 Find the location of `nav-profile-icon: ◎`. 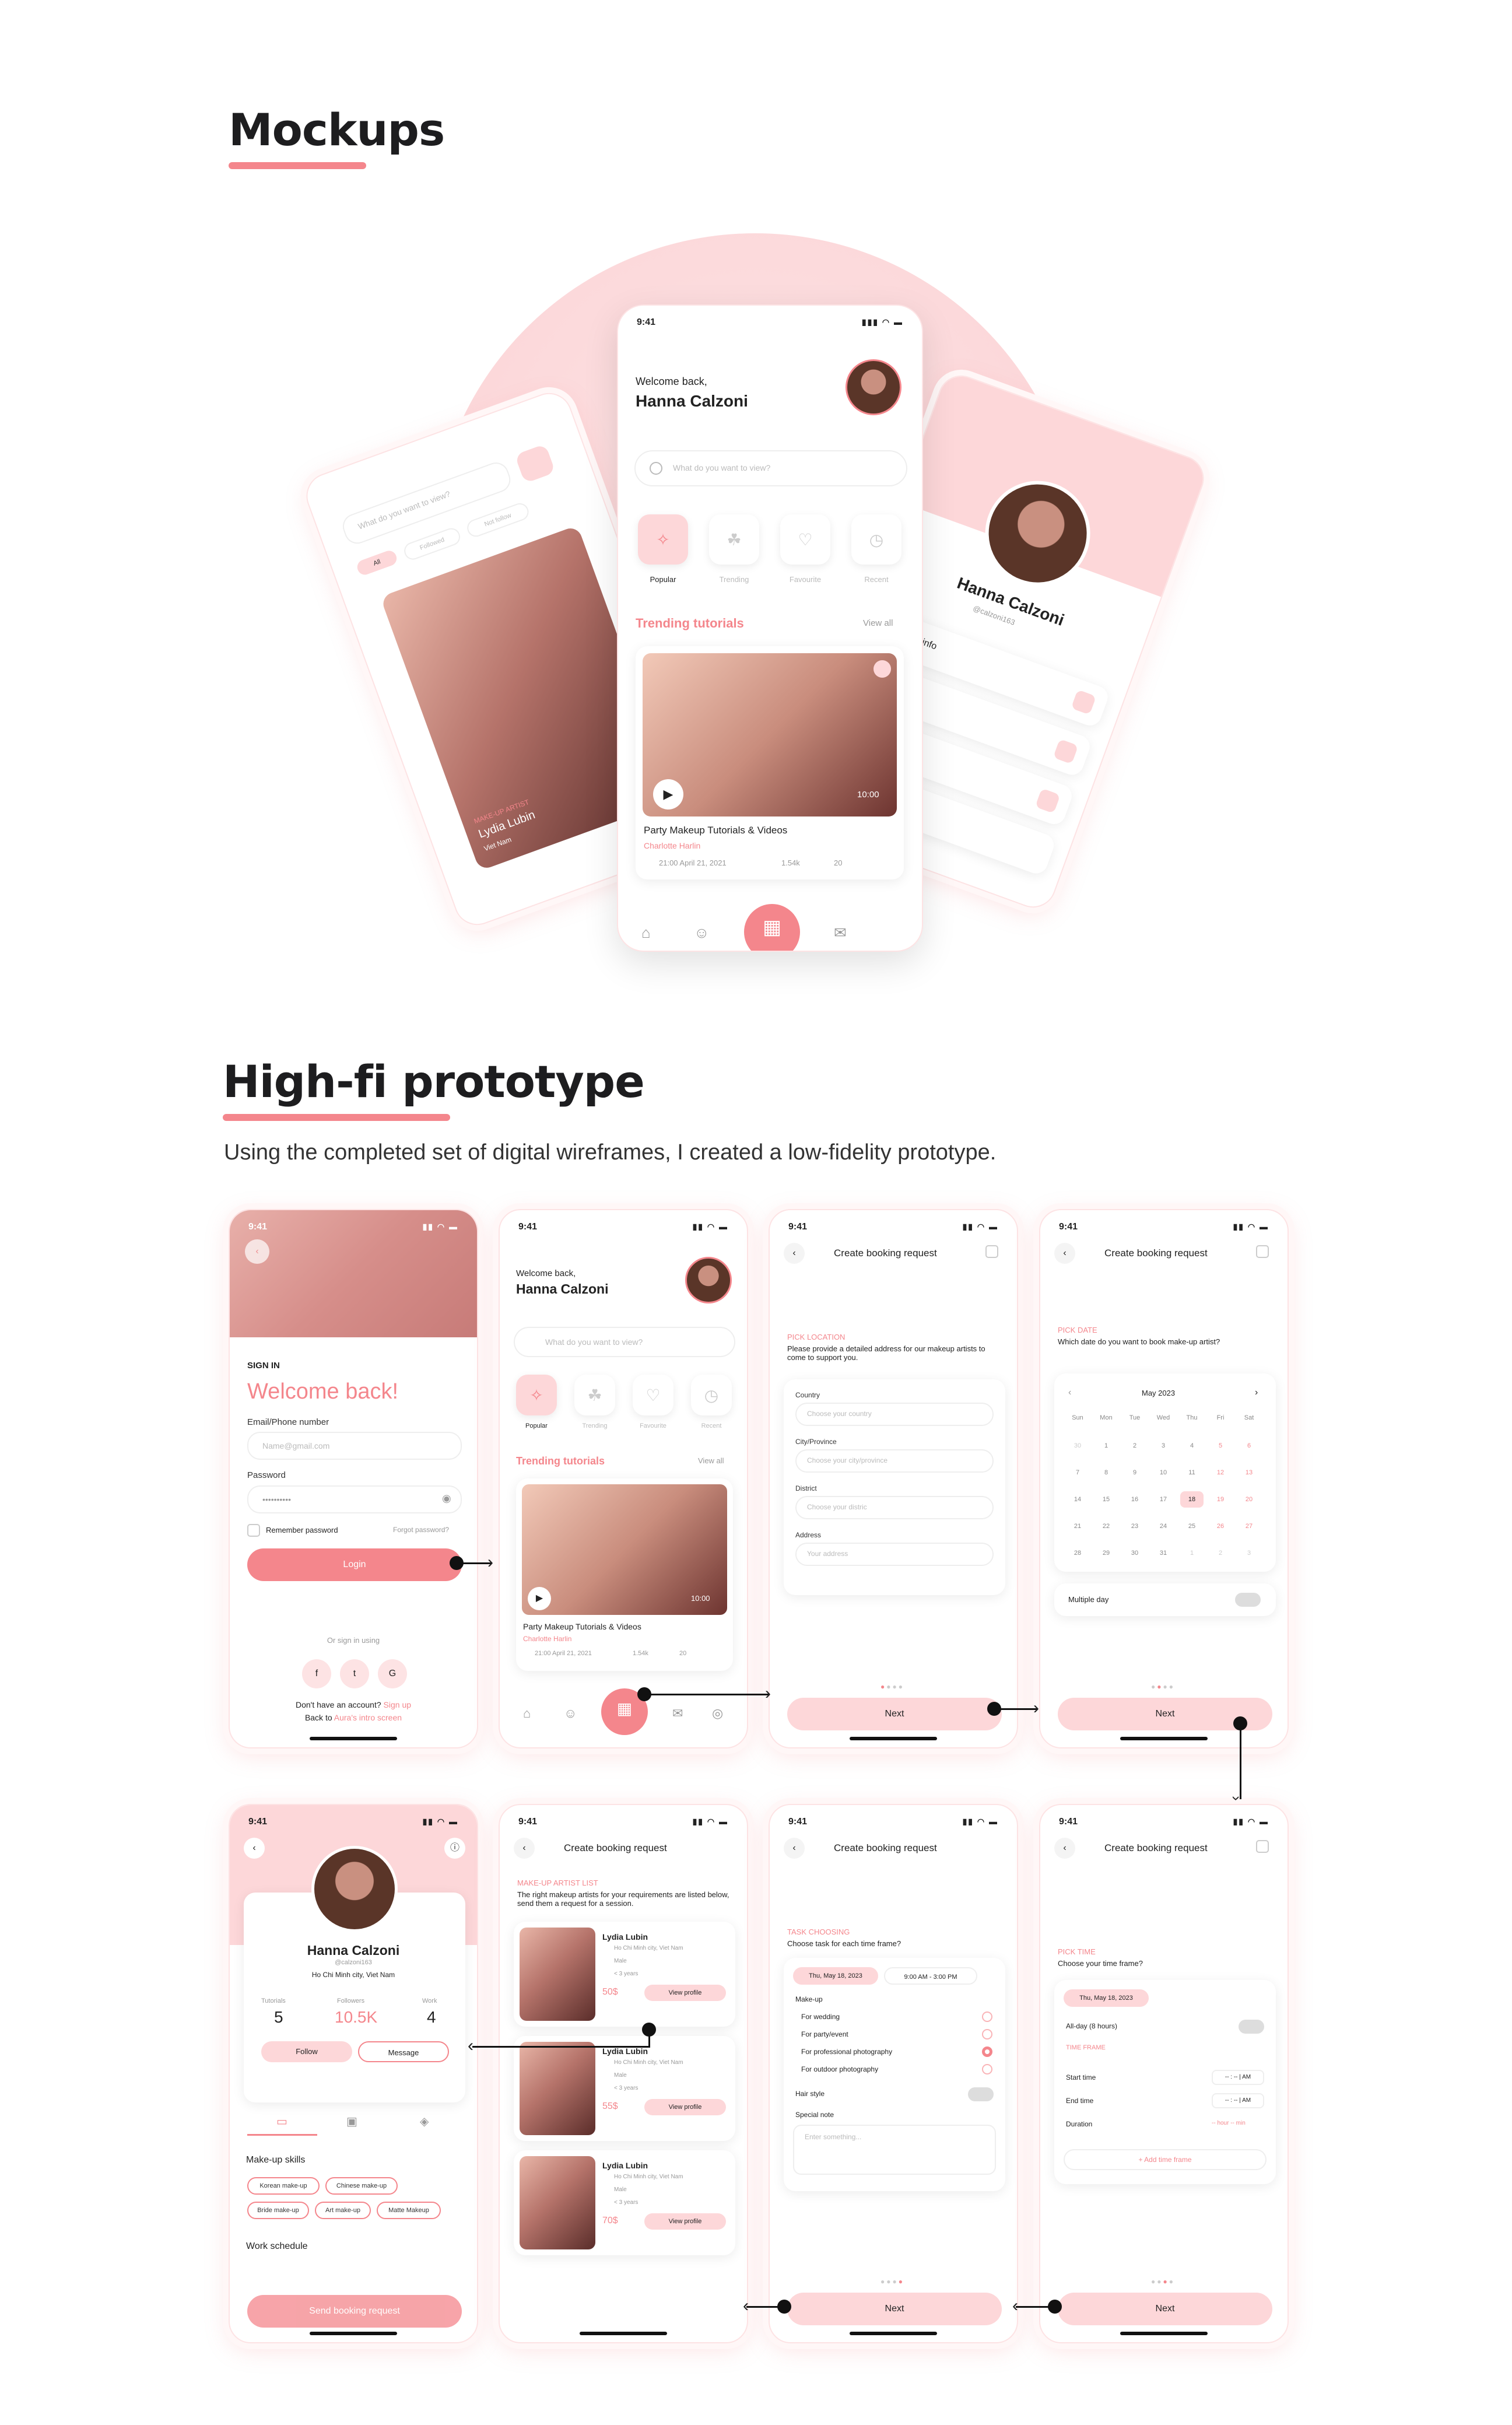

nav-profile-icon: ◎ is located at coordinates (717, 1713).